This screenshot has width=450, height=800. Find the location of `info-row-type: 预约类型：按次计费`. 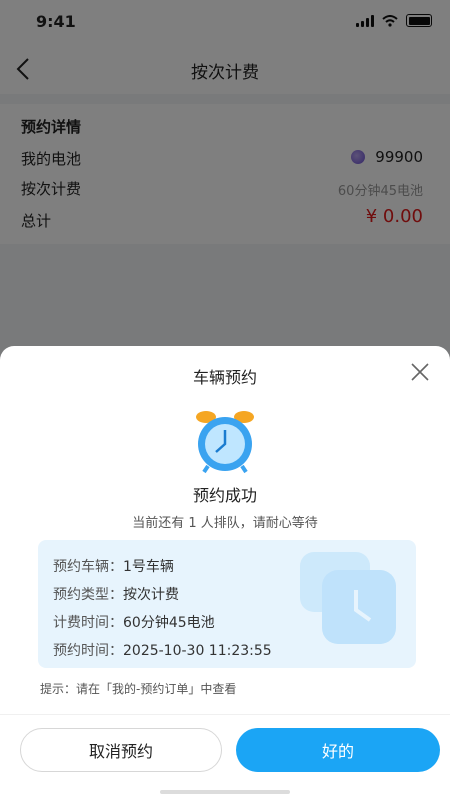

info-row-type: 预约类型：按次计费 is located at coordinates (116, 594).